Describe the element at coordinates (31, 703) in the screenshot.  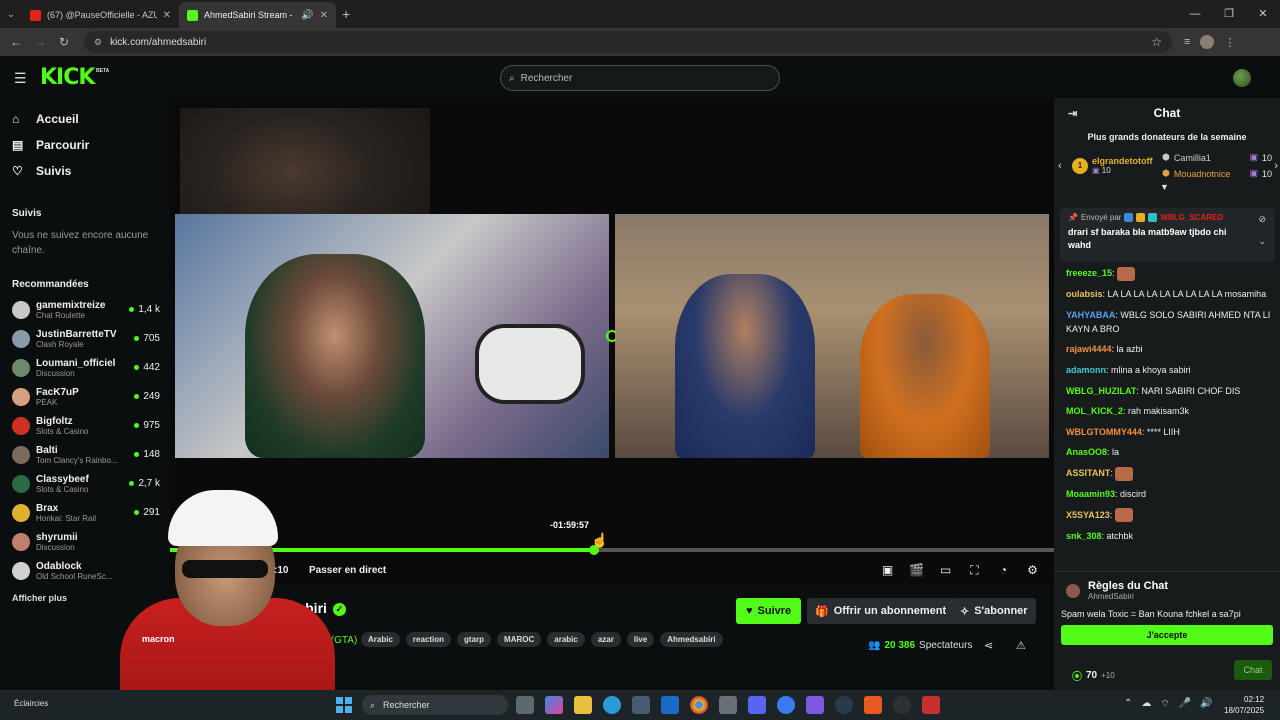
I see `weather-widget: Éclaircies` at that location.